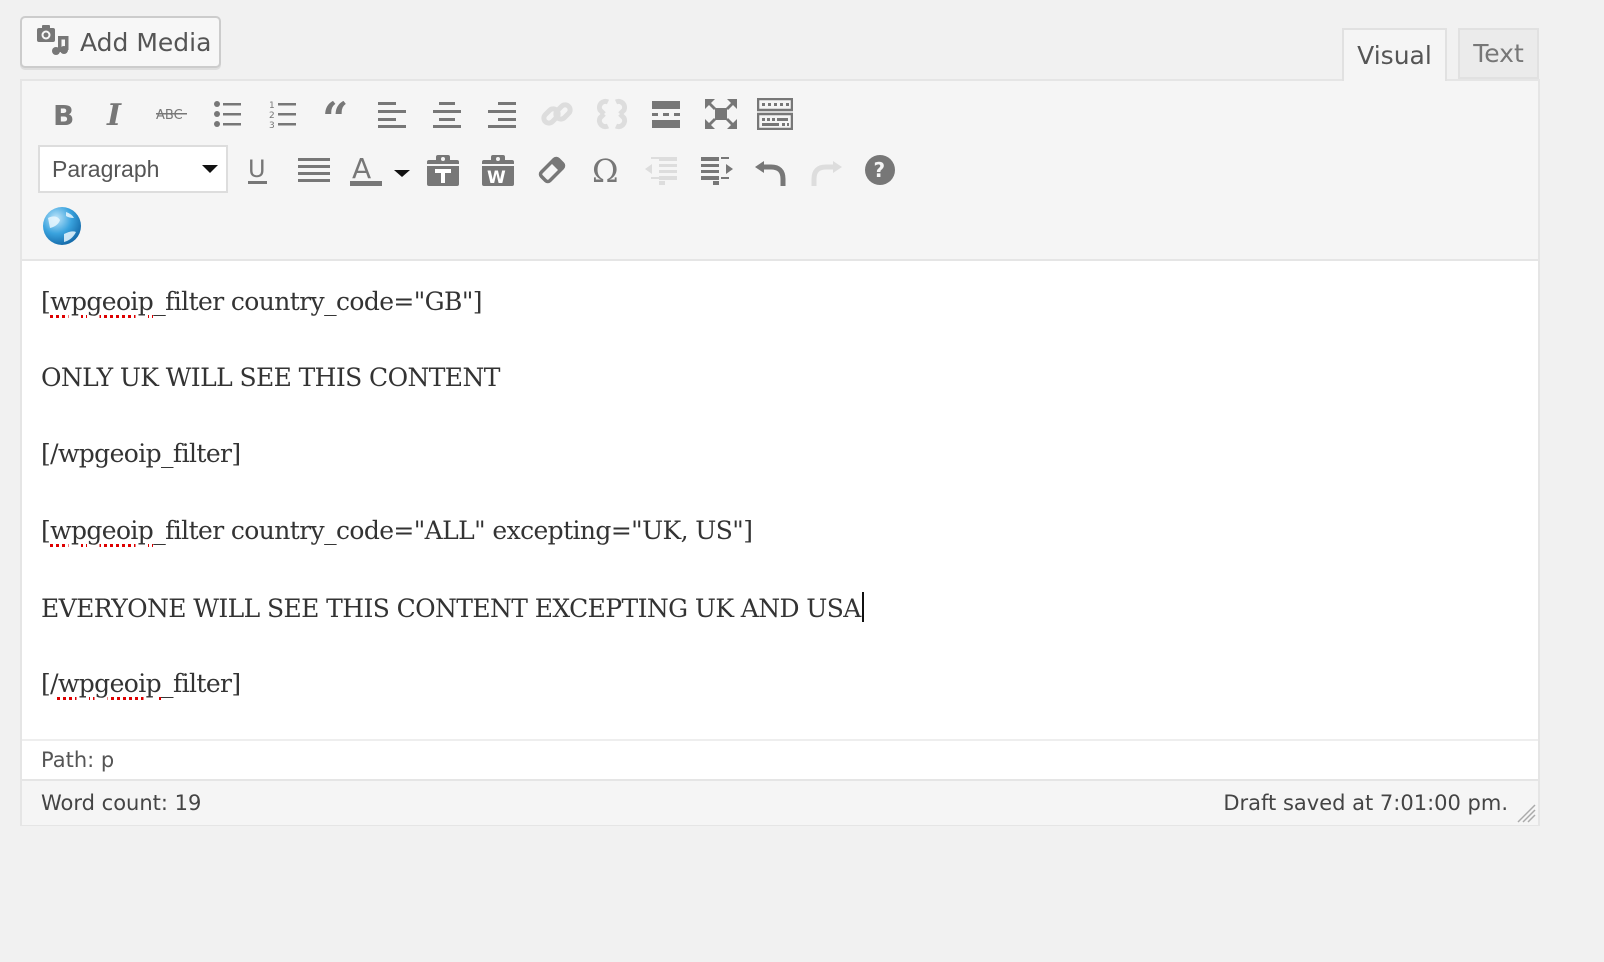 This screenshot has width=1604, height=962. I want to click on help-icon: ?, so click(880, 170).